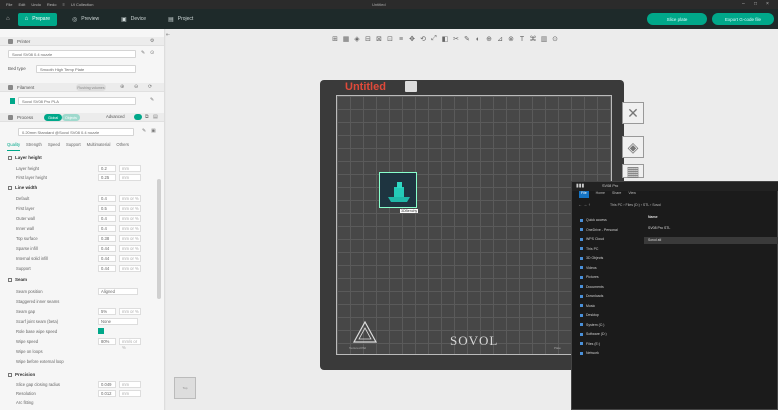 This screenshot has width=778, height=410. Describe the element at coordinates (85, 19) in the screenshot. I see `tab-preview: ◎ Preview` at that location.